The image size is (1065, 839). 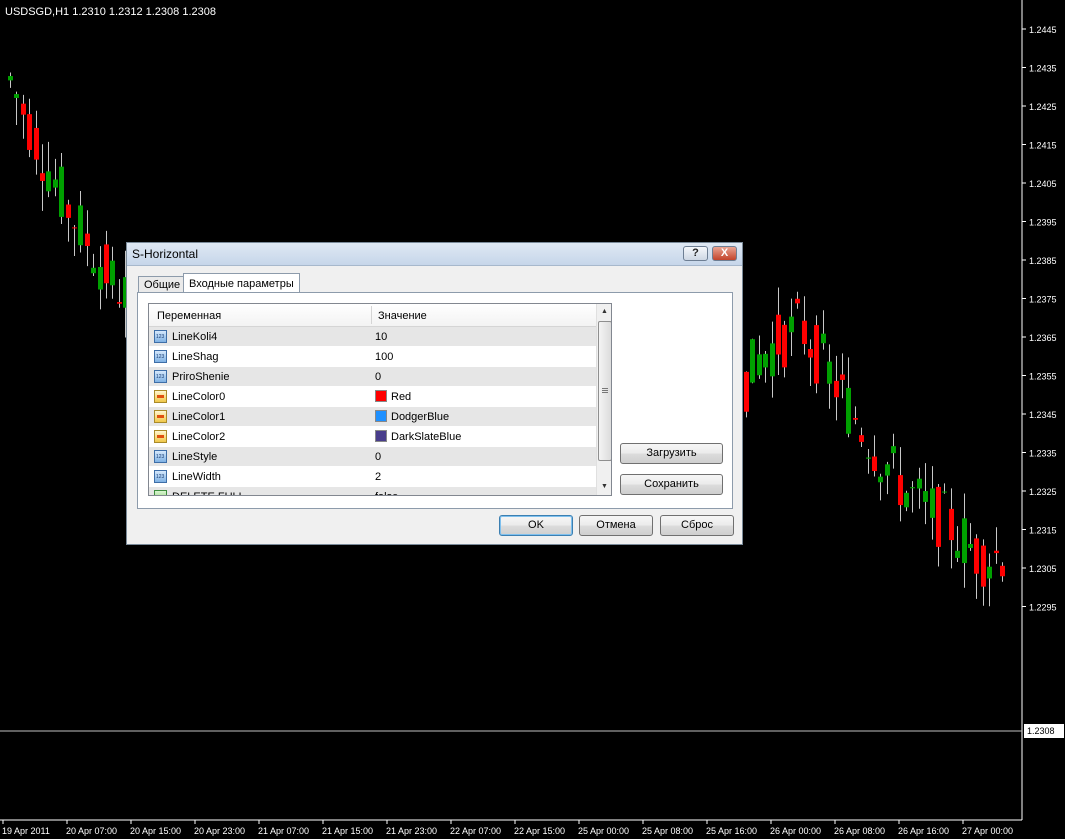 I want to click on param-name: LineStyle, so click(x=195, y=457).